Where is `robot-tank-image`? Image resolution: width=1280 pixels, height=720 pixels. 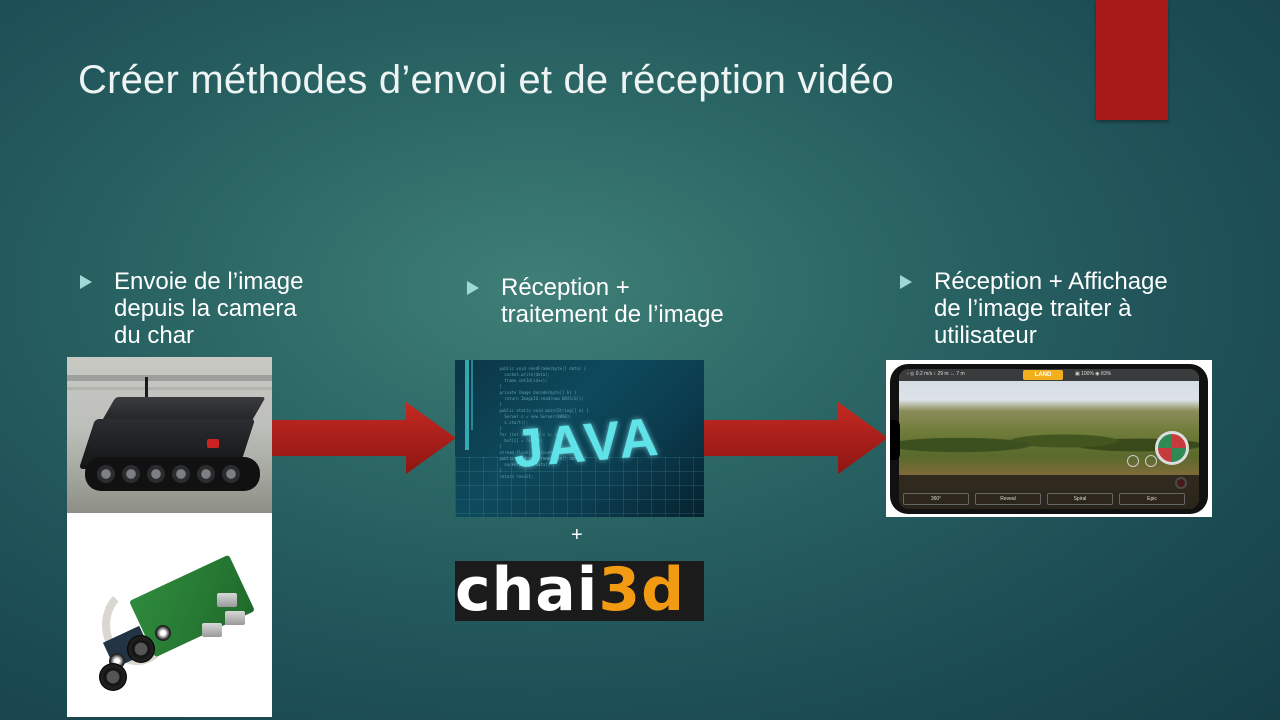
robot-tank-image is located at coordinates (169, 435).